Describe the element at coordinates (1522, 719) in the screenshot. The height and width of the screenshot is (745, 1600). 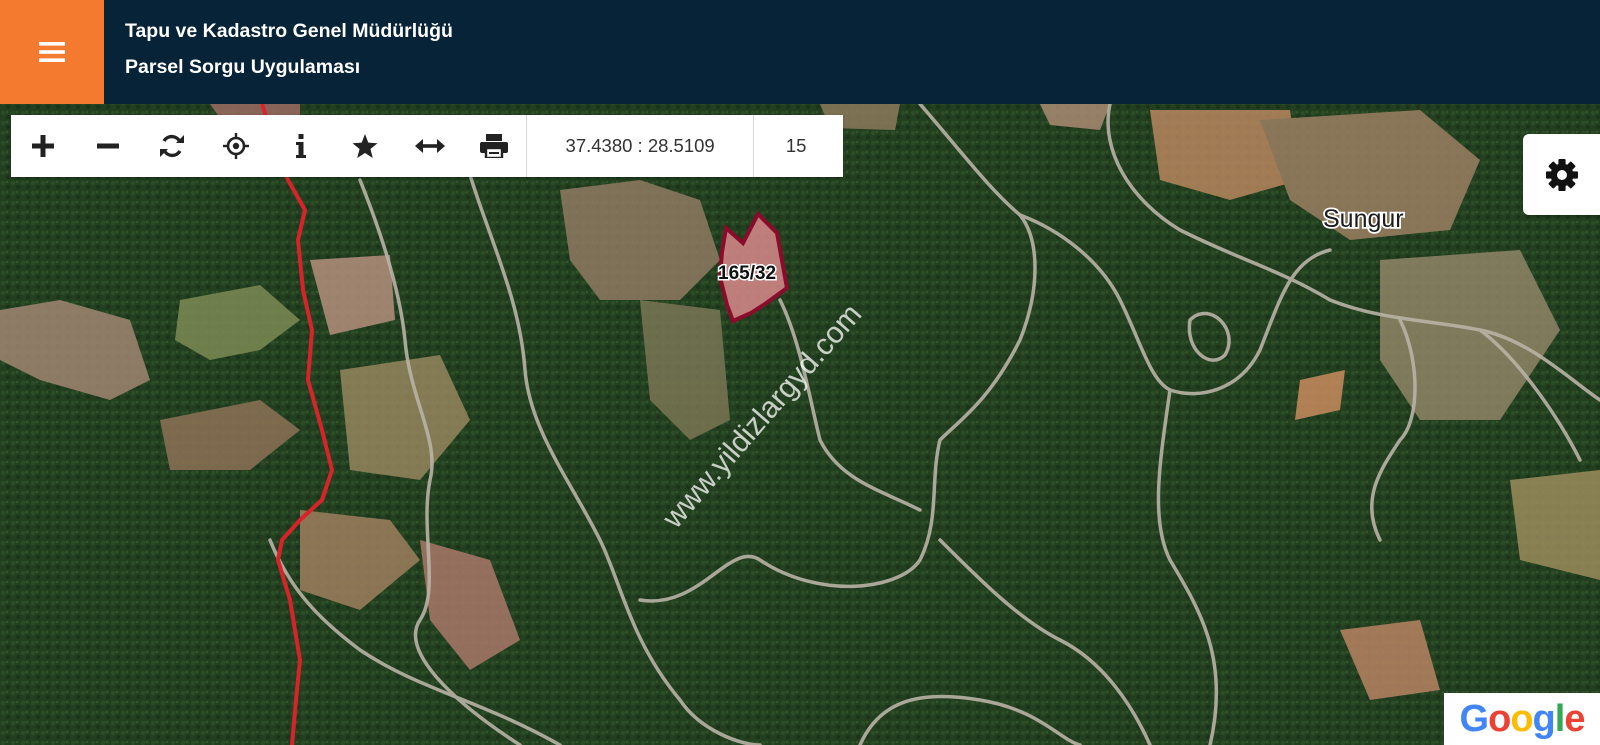
I see `google-logo: Google` at that location.